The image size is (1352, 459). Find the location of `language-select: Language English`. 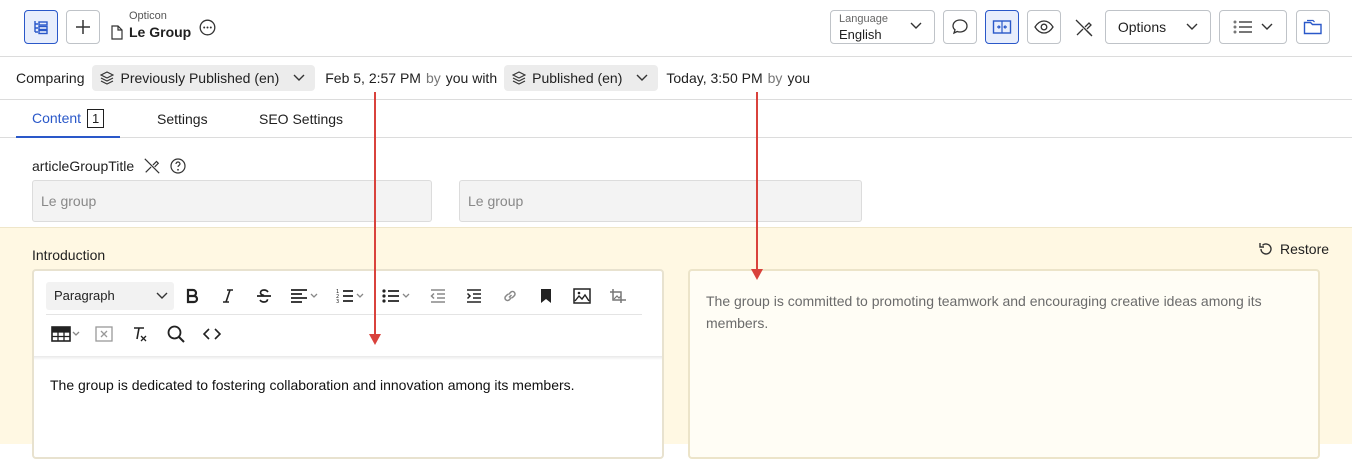

language-select: Language English is located at coordinates (882, 27).